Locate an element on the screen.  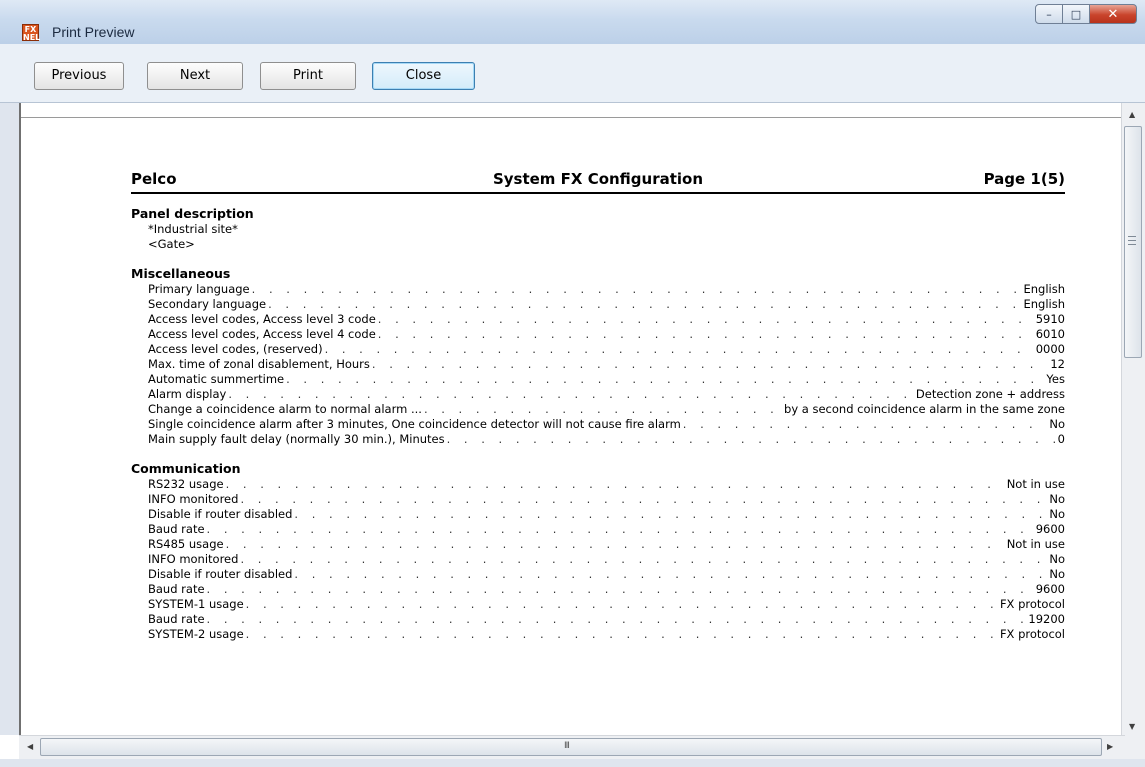
setting-value: 19200 is located at coordinates (1046, 619).